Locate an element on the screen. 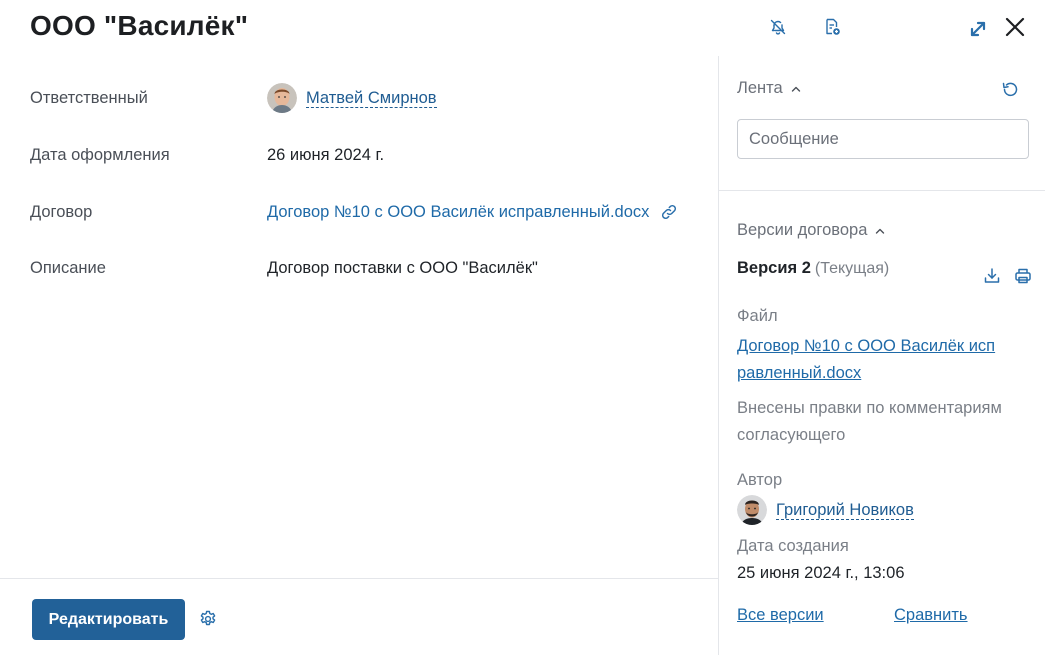 The height and width of the screenshot is (655, 1048). versions-toggle: Версии договора is located at coordinates (884, 230).